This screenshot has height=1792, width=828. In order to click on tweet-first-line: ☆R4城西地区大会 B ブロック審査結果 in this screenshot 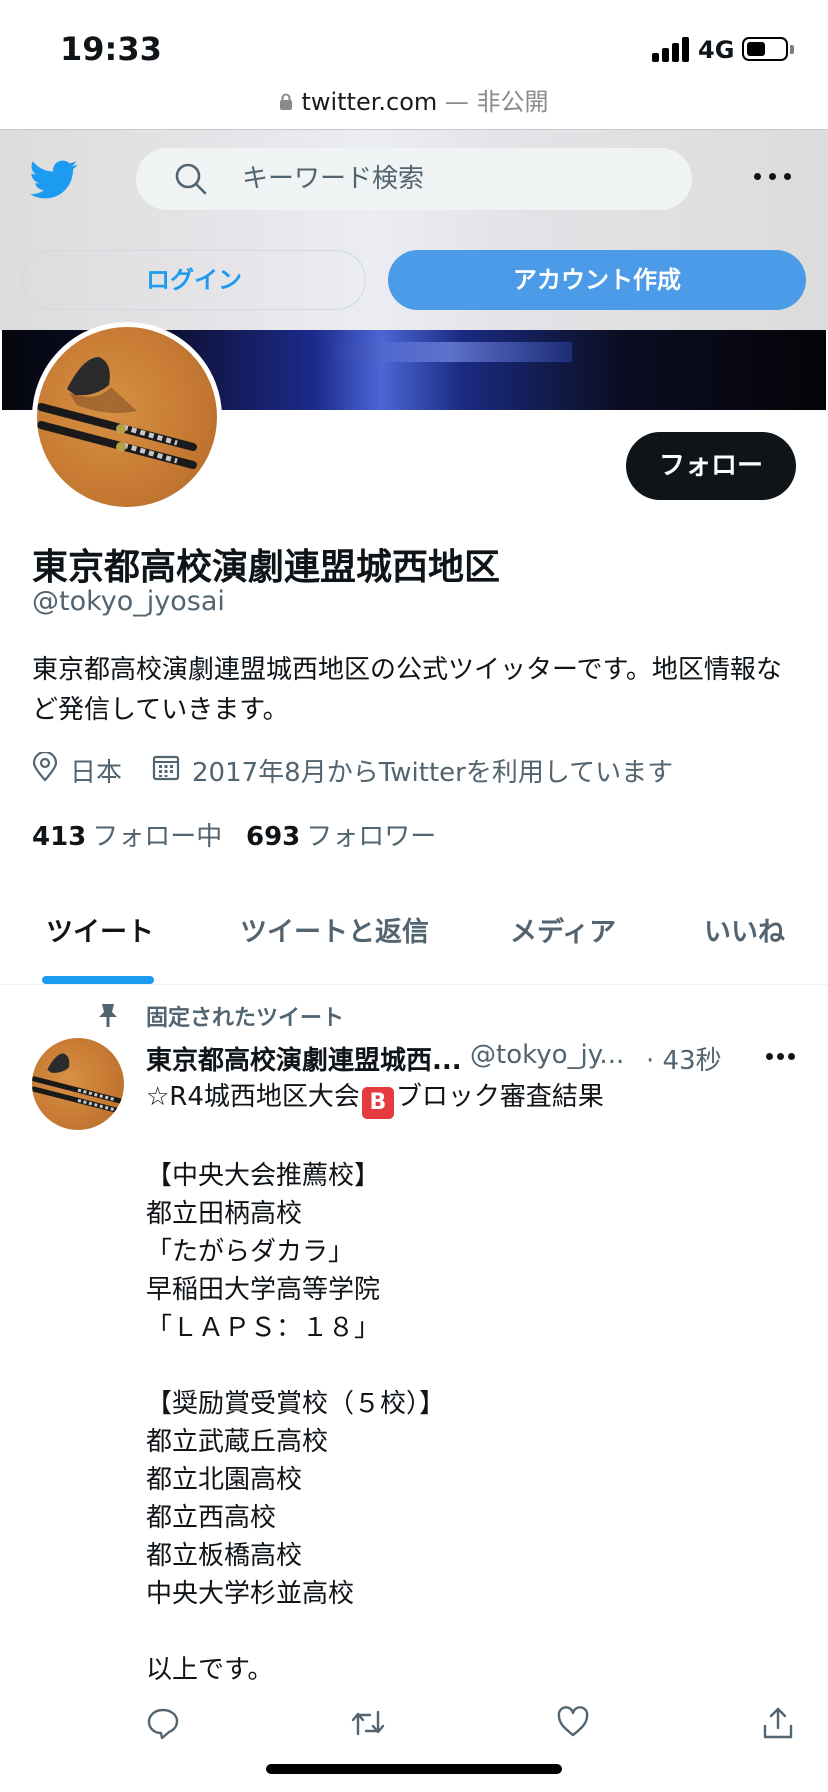, I will do `click(375, 1100)`.